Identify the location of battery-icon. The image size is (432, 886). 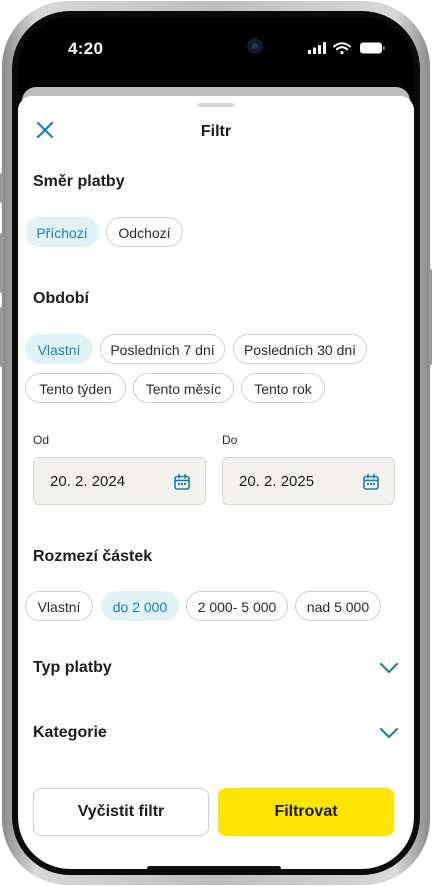
(372, 48).